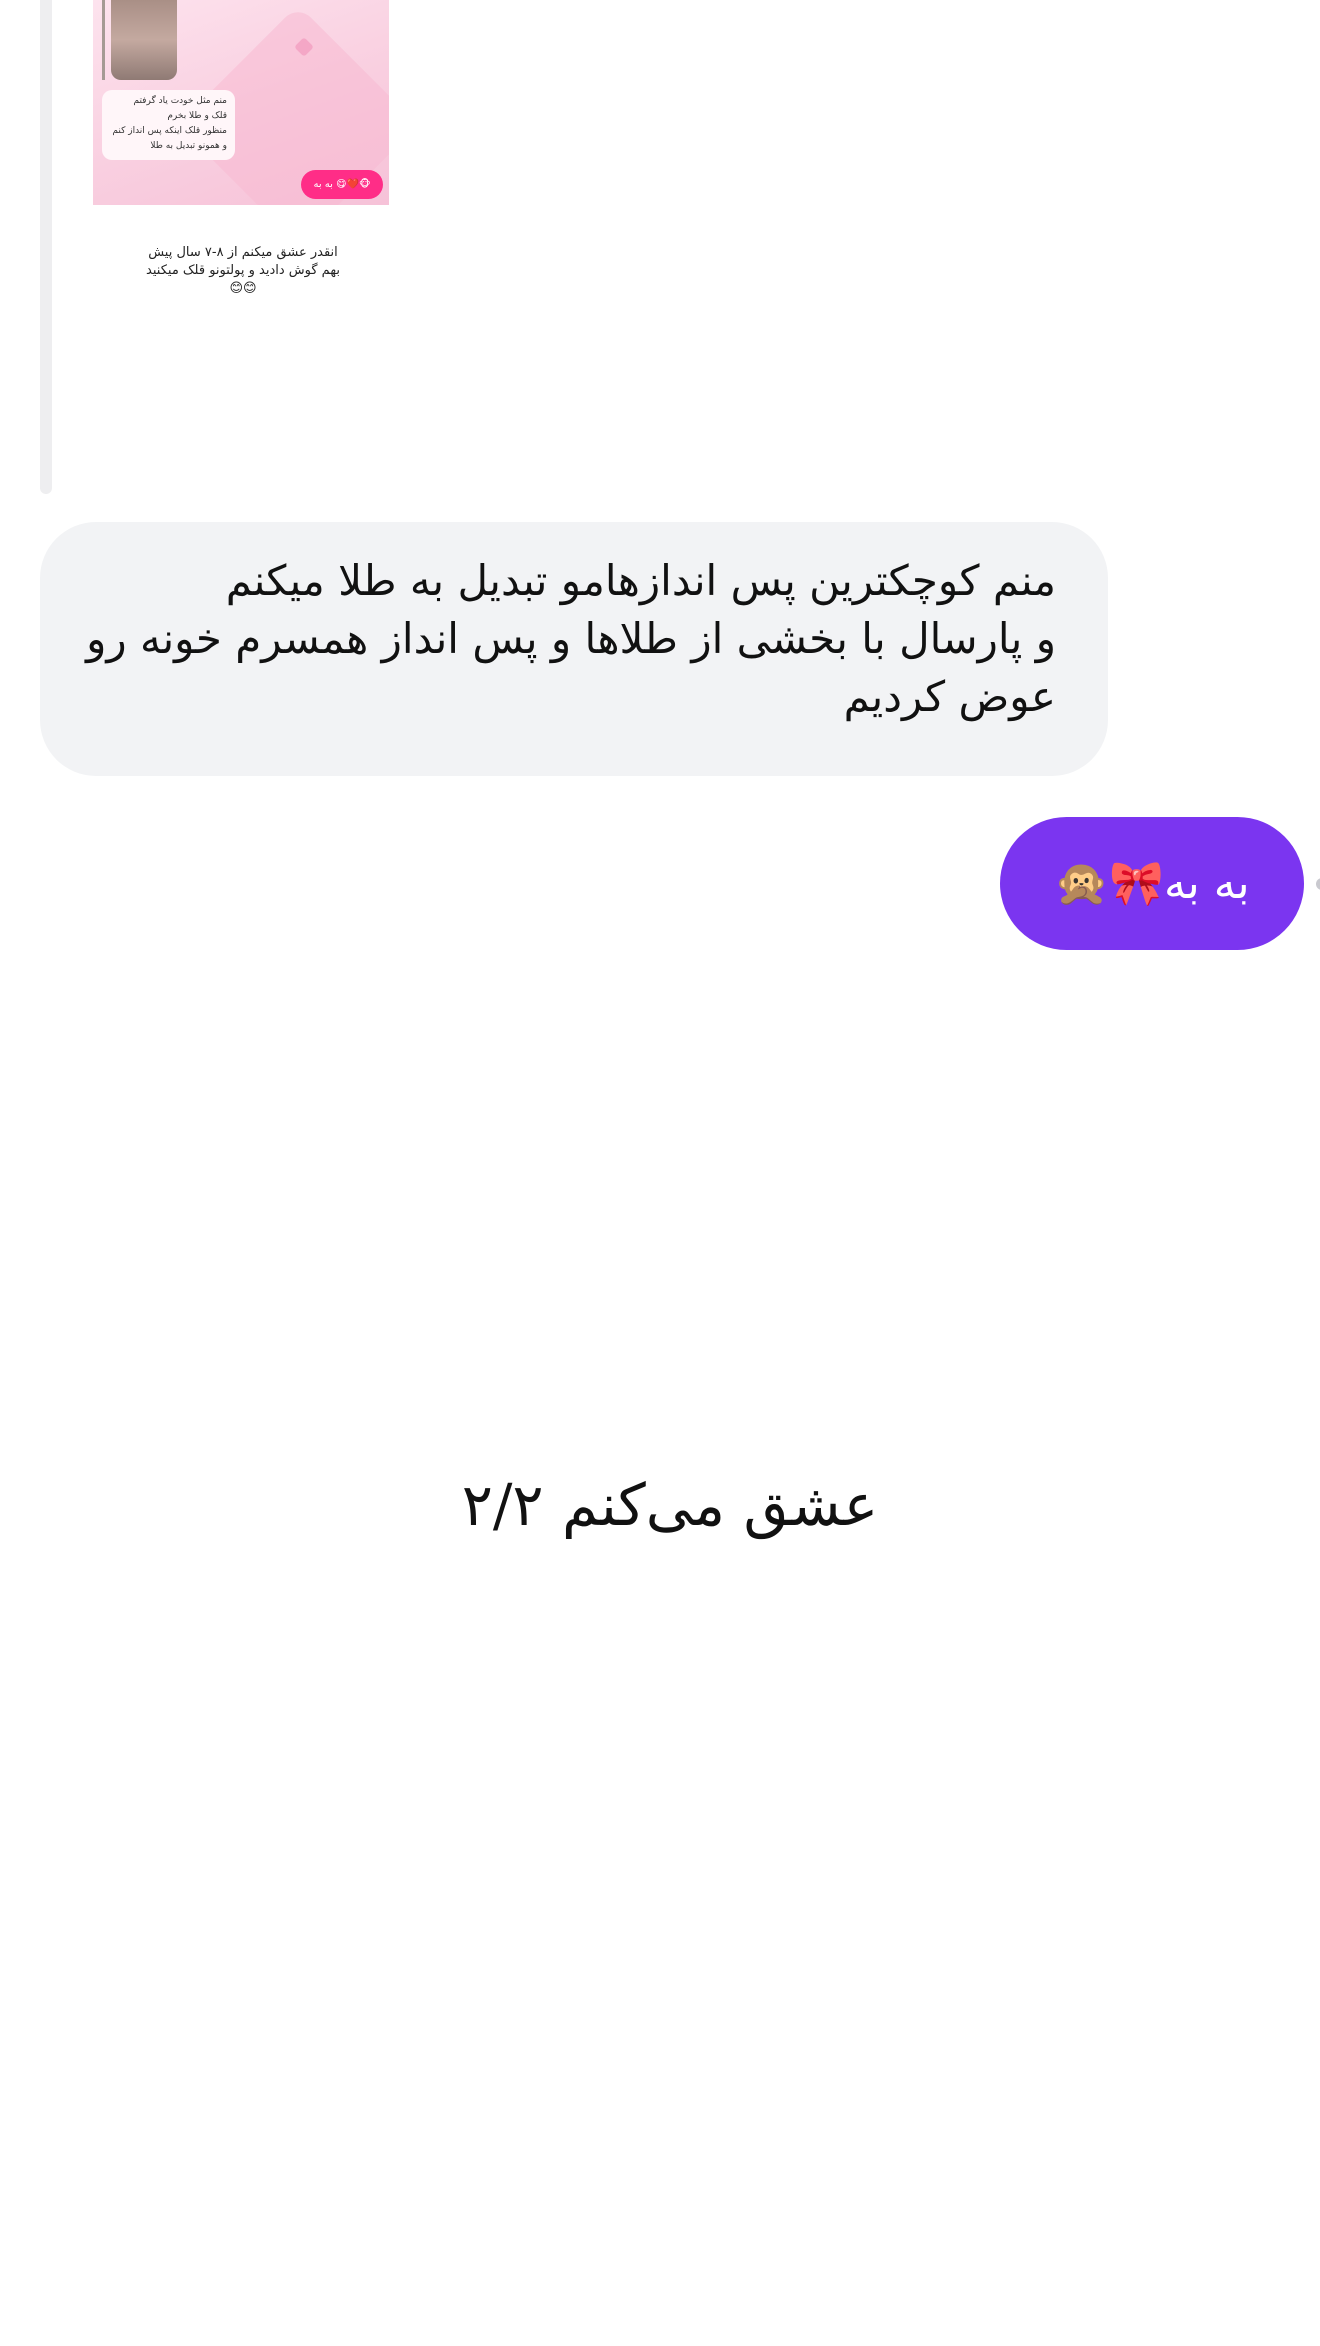 Image resolution: width=1320 pixels, height=2346 pixels. What do you see at coordinates (342, 184) in the screenshot?
I see `story-reaction-pill: 🐵❤️😋 به به` at bounding box center [342, 184].